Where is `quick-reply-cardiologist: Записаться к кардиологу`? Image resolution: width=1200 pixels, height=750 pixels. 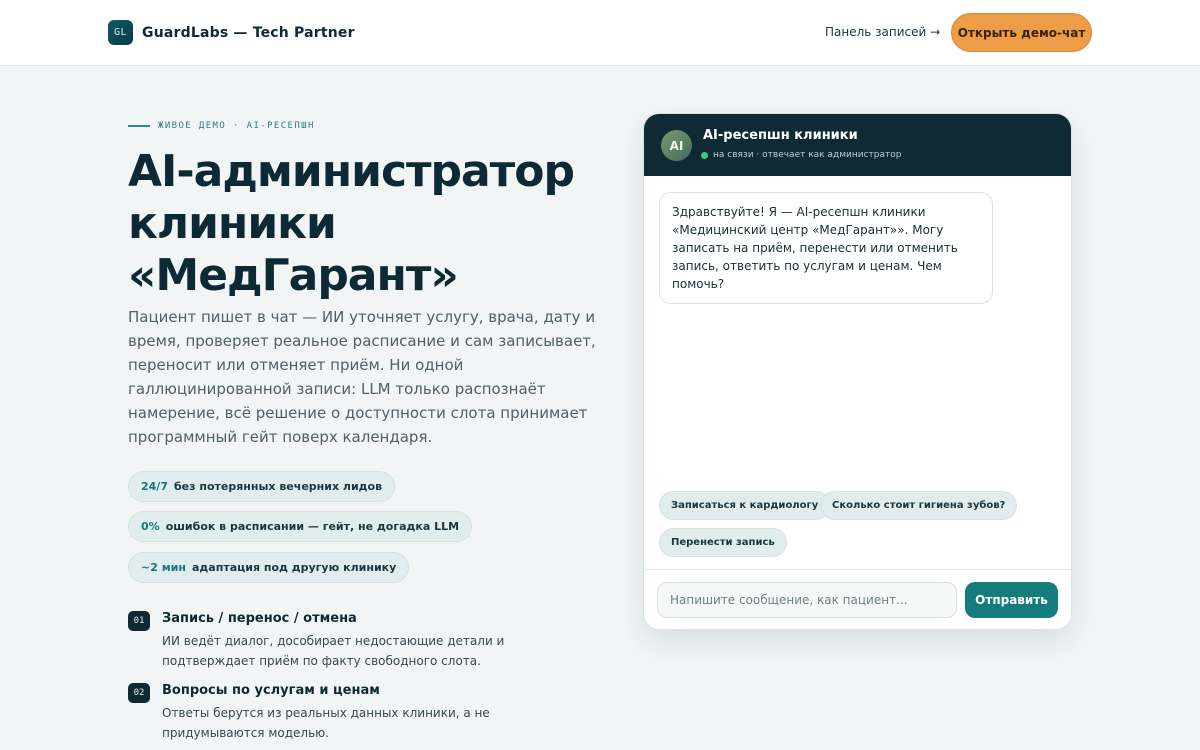 quick-reply-cardiologist: Записаться к кардиологу is located at coordinates (745, 505).